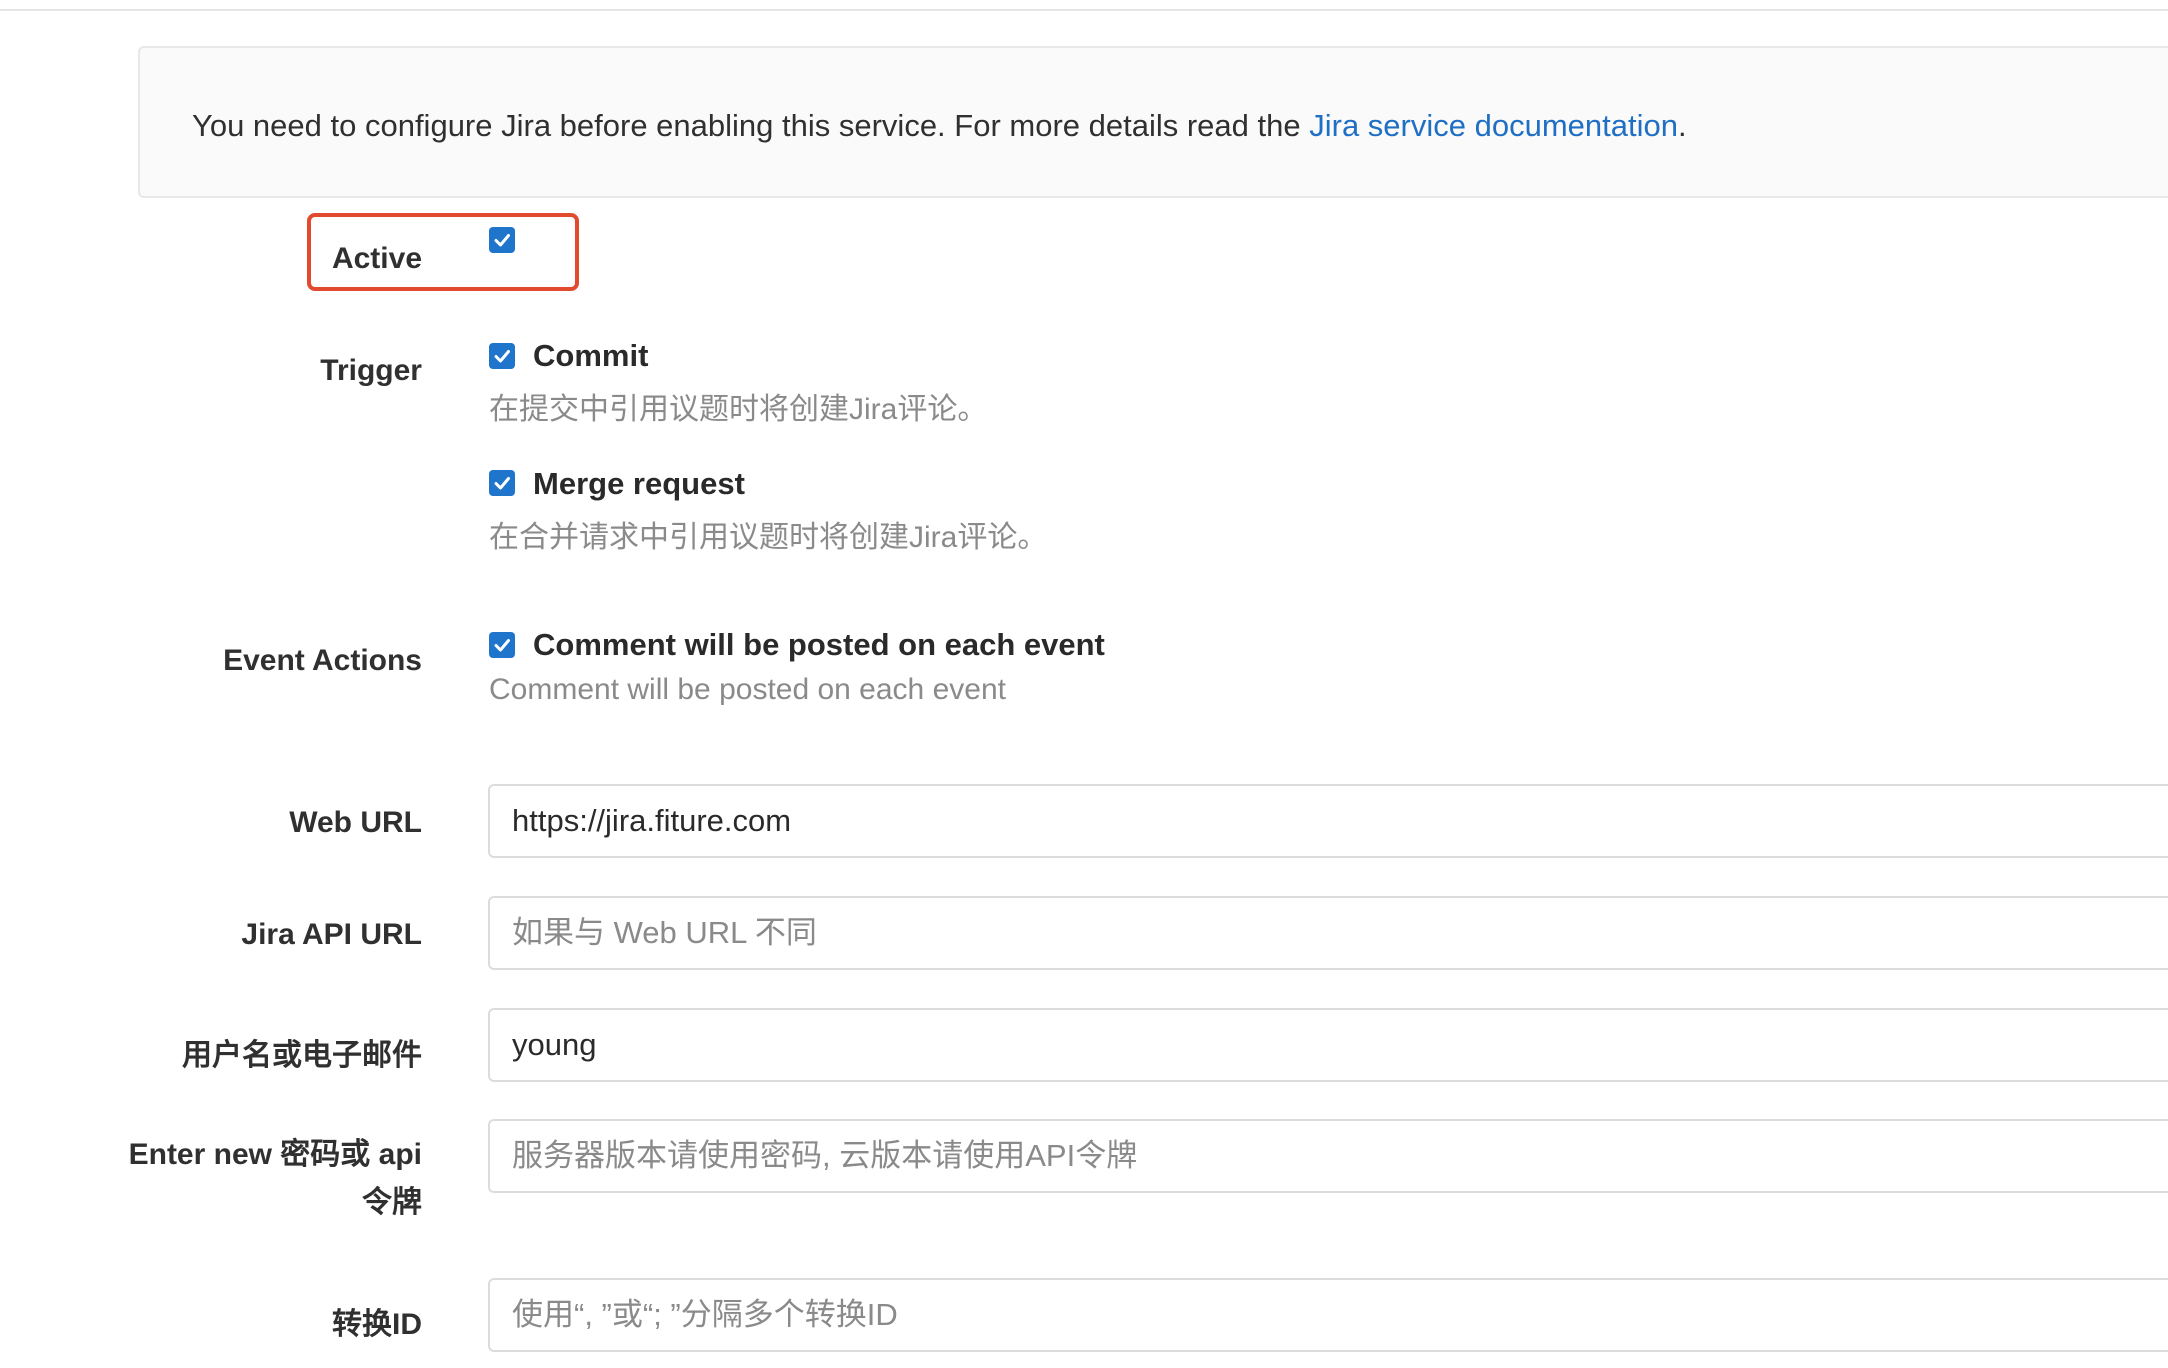 Image resolution: width=2168 pixels, height=1368 pixels. I want to click on active-checkbox, so click(502, 240).